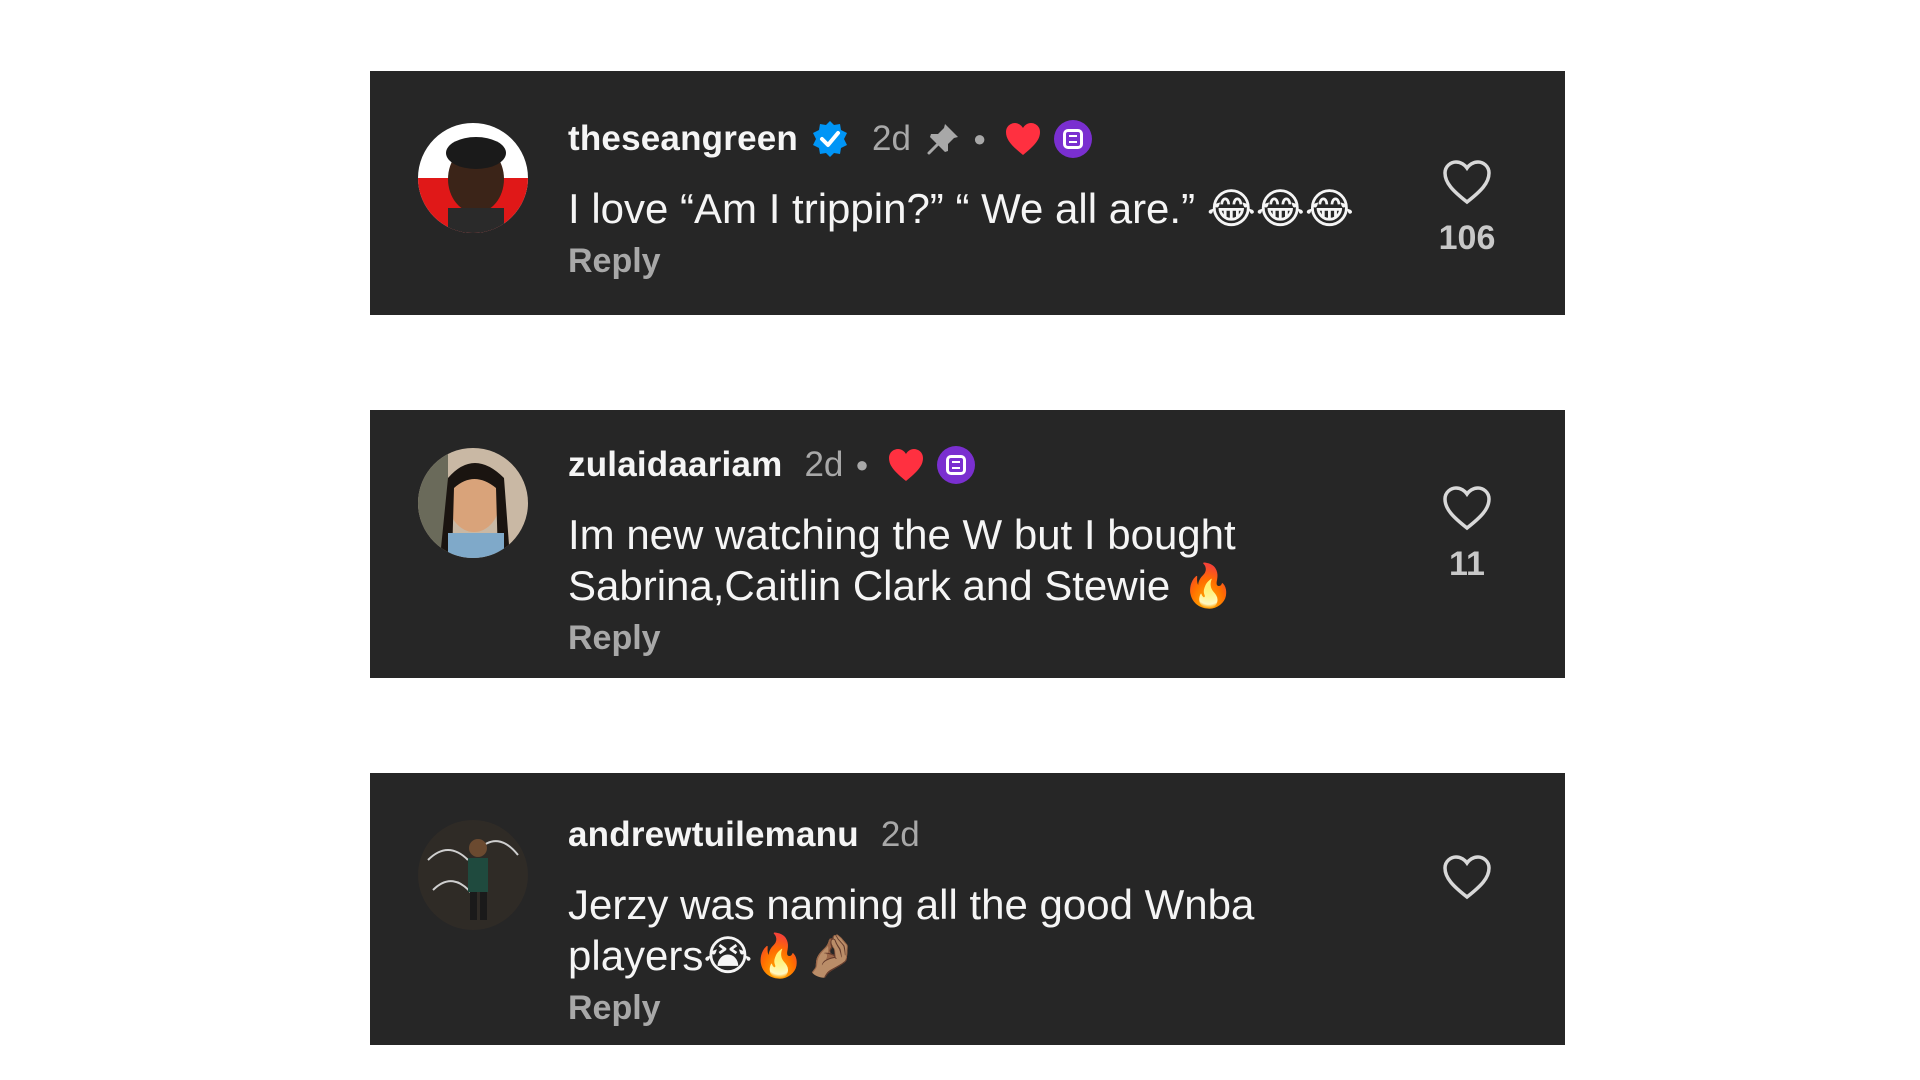  I want to click on username: theseangreen, so click(683, 139).